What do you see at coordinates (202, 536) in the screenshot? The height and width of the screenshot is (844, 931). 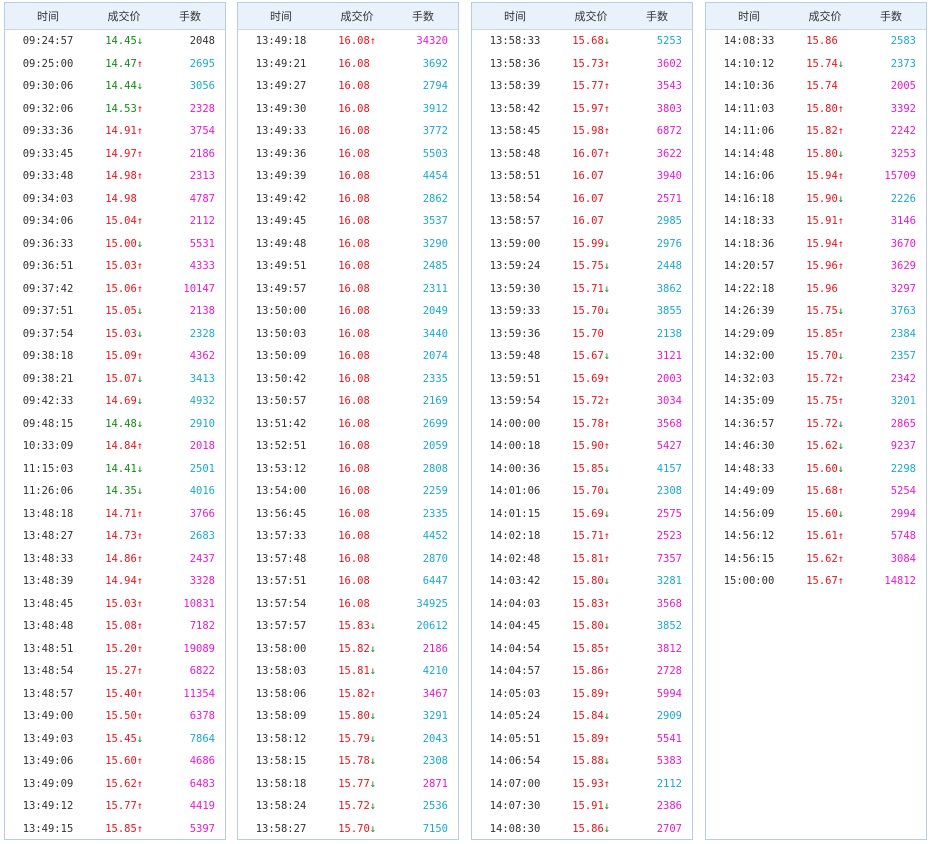 I see `trade-volume: 2683` at bounding box center [202, 536].